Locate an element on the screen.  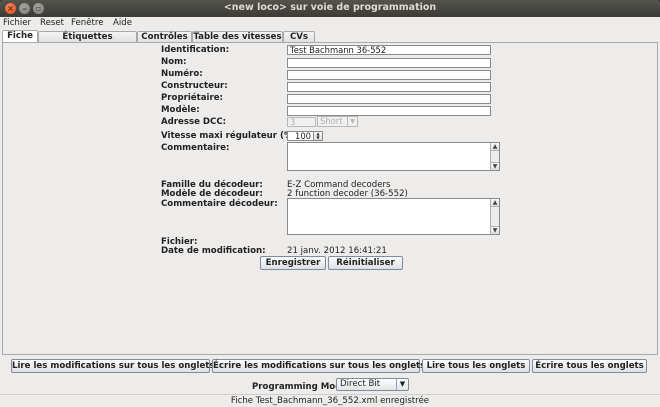
menu-fenetre: Fenêtre is located at coordinates (87, 23).